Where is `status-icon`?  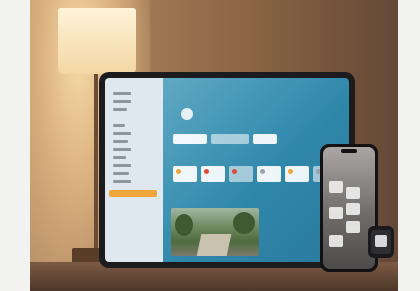 status-icon is located at coordinates (187, 114).